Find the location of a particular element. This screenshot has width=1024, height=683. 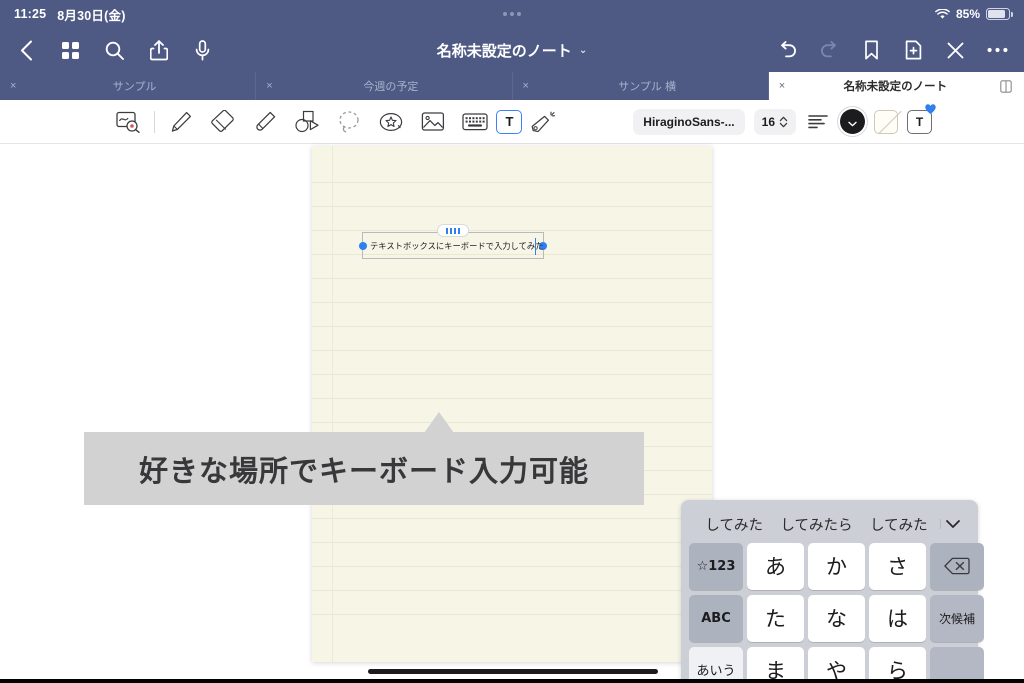

key-confirm: 確定 is located at coordinates (957, 664).